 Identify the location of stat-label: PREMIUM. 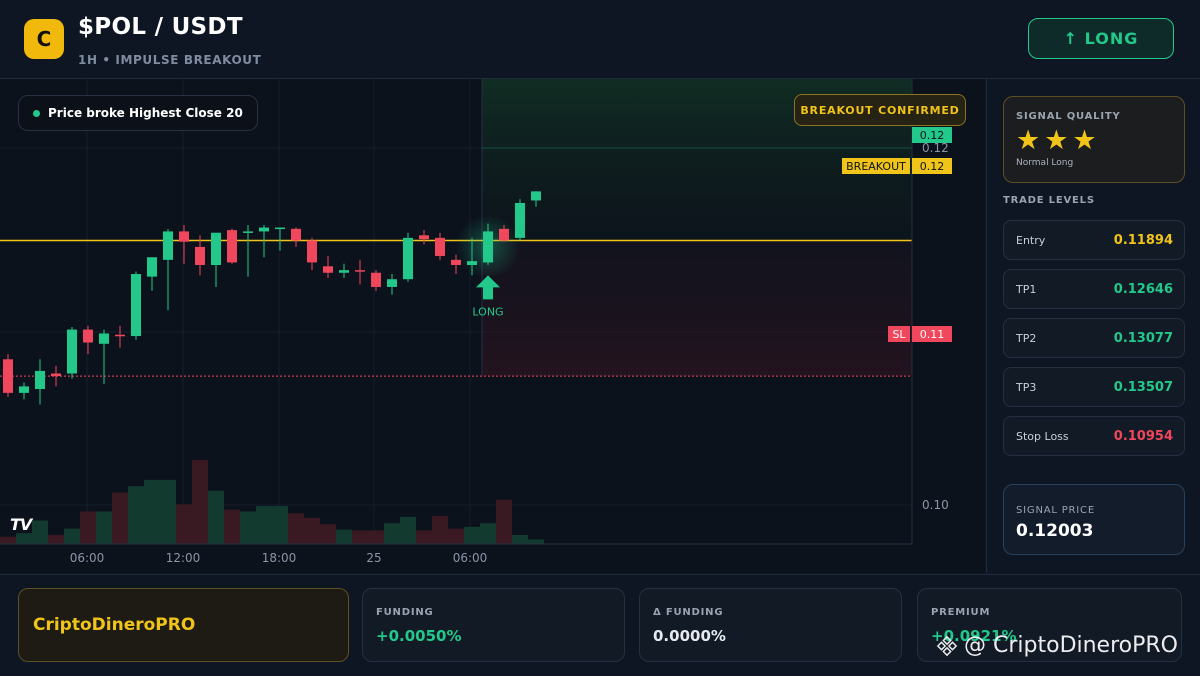
(961, 612).